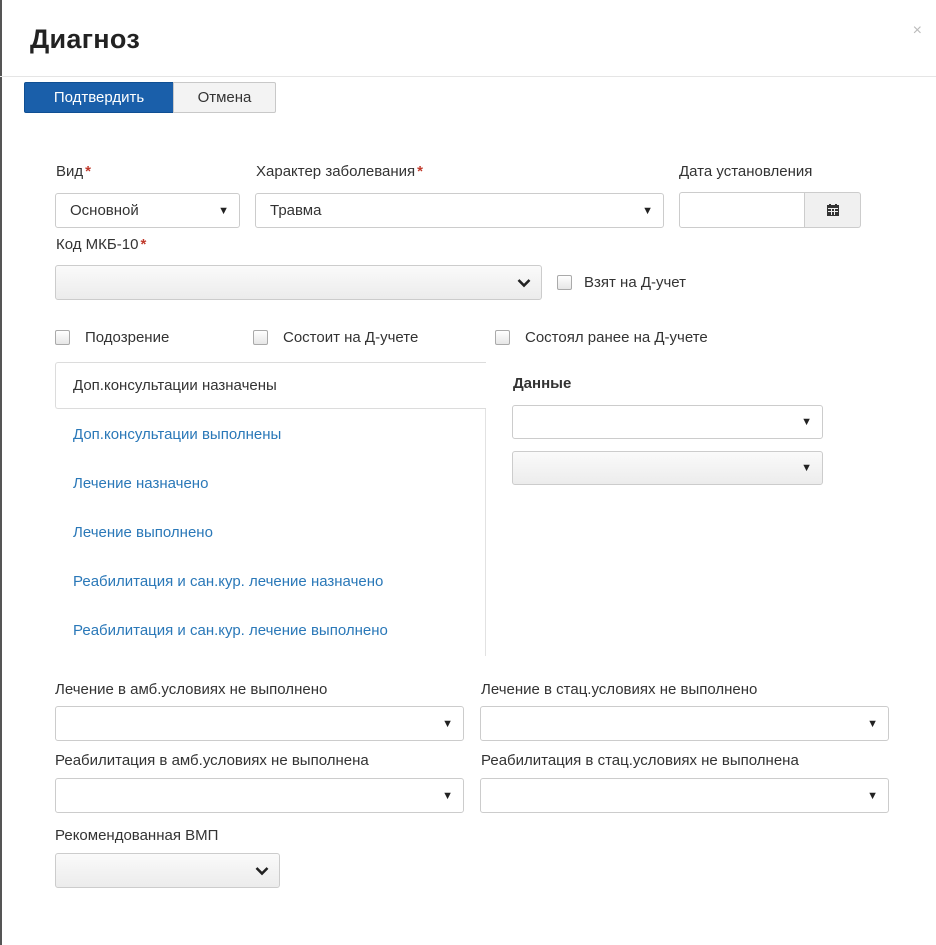 This screenshot has height=945, width=936. What do you see at coordinates (85, 39) in the screenshot?
I see `dialog-title: Диагноз` at bounding box center [85, 39].